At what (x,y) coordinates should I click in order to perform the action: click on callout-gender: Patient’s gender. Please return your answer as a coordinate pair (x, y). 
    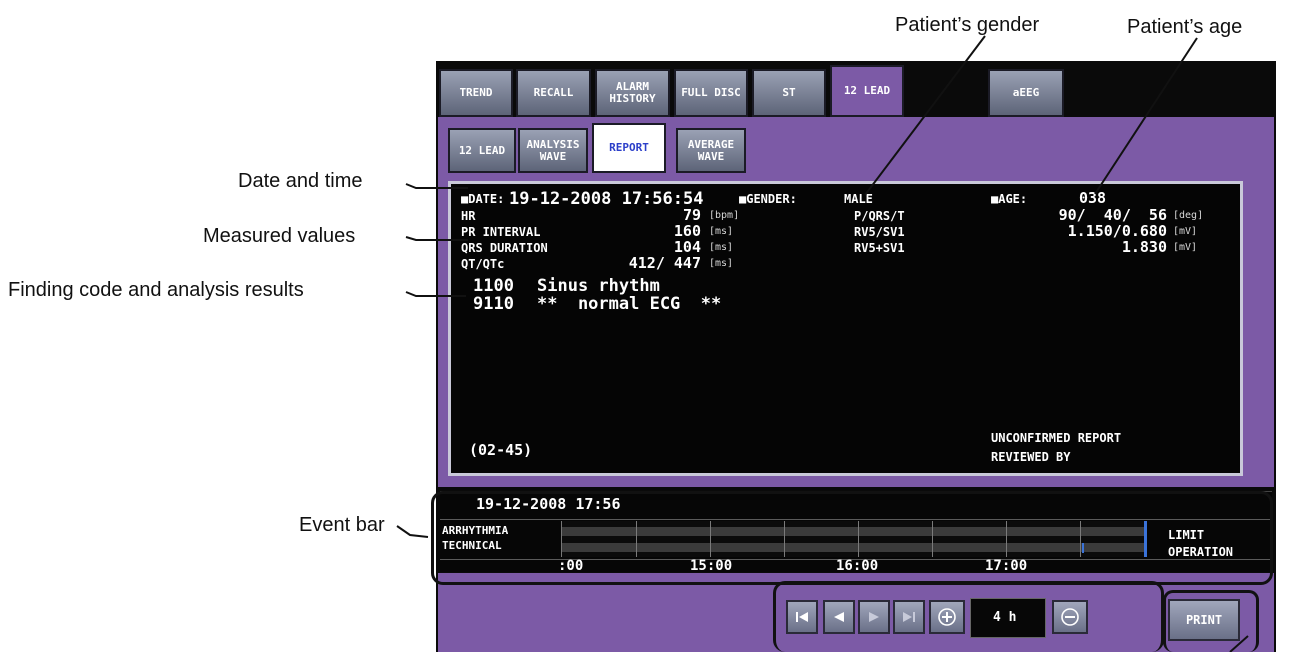
    Looking at the image, I should click on (967, 25).